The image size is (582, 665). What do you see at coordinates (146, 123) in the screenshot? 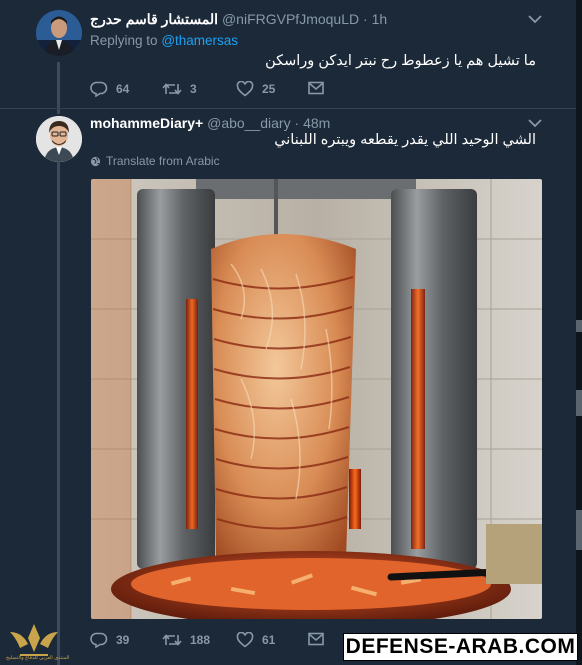
I see `display-name: mohammeDiary+` at bounding box center [146, 123].